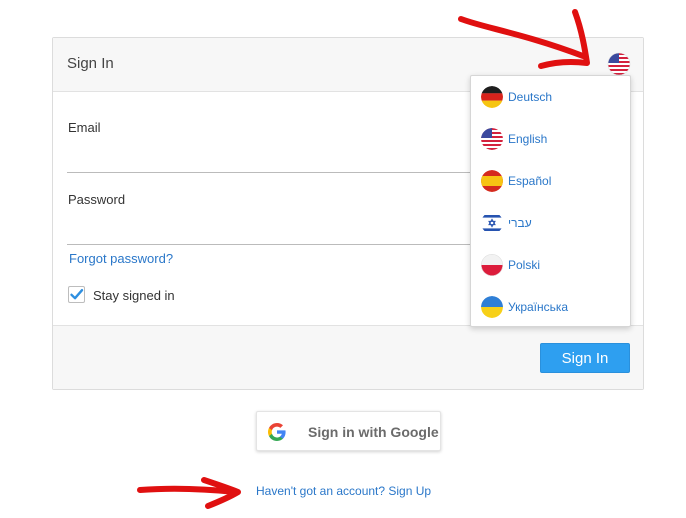  I want to click on forgot-password-link: Forgot password?, so click(121, 258).